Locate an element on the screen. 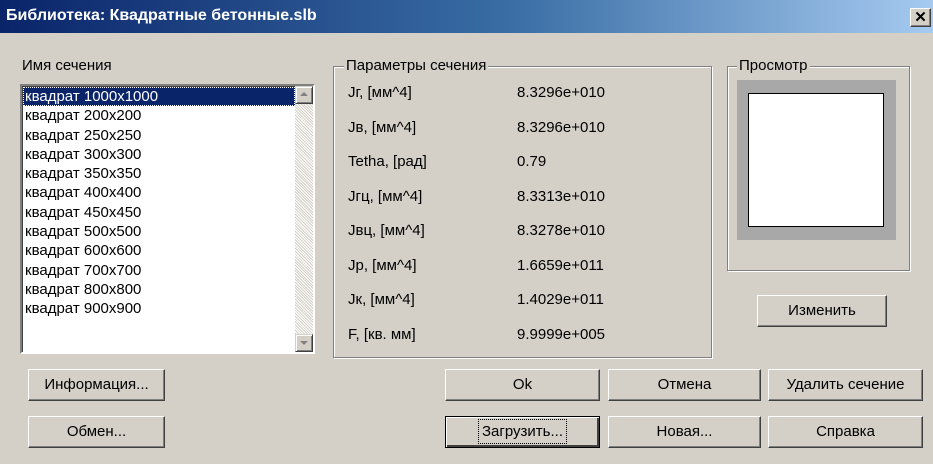 Image resolution: width=933 pixels, height=464 pixels. preview-group-label: Просмотр is located at coordinates (773, 65).